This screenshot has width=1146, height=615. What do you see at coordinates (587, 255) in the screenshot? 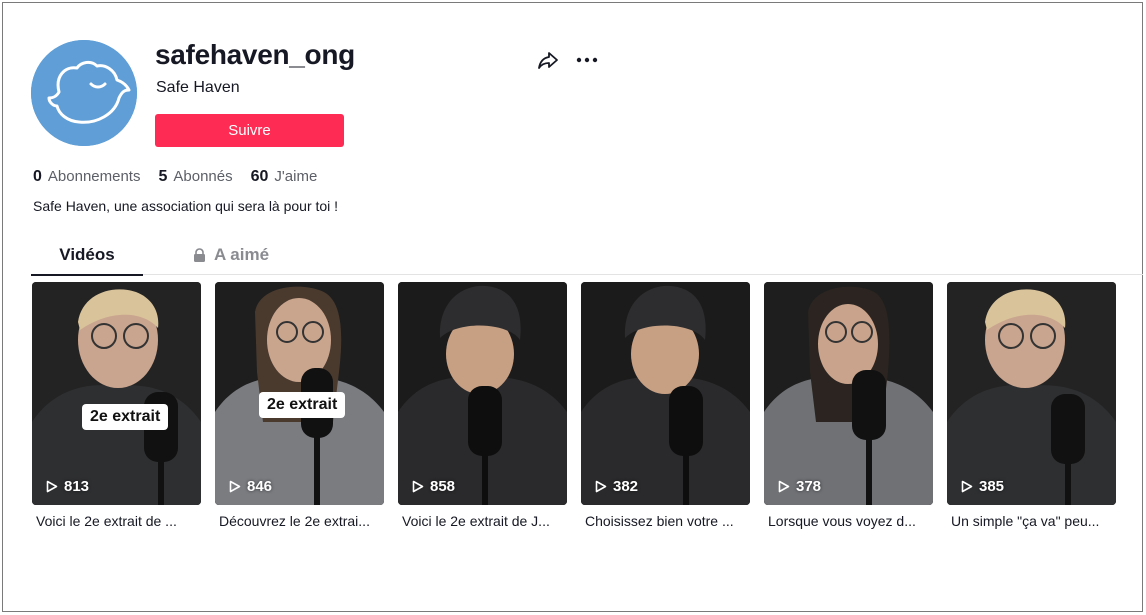
I see `profile-tabs: Vidéos A aimé` at bounding box center [587, 255].